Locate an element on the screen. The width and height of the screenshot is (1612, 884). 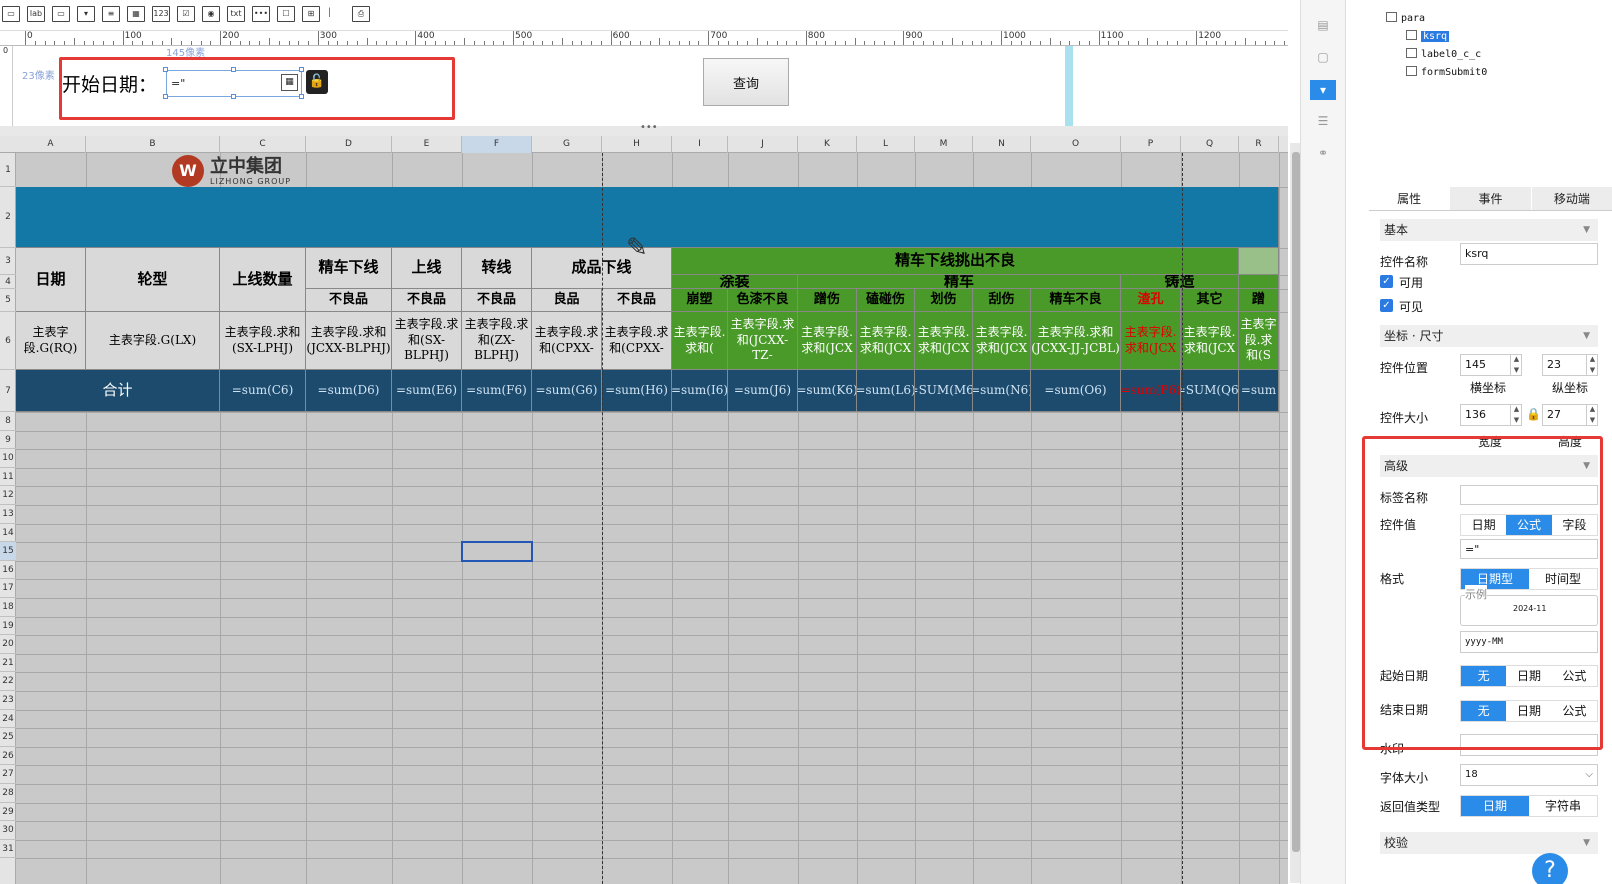
header-casting: 铸造 is located at coordinates (1180, 282).